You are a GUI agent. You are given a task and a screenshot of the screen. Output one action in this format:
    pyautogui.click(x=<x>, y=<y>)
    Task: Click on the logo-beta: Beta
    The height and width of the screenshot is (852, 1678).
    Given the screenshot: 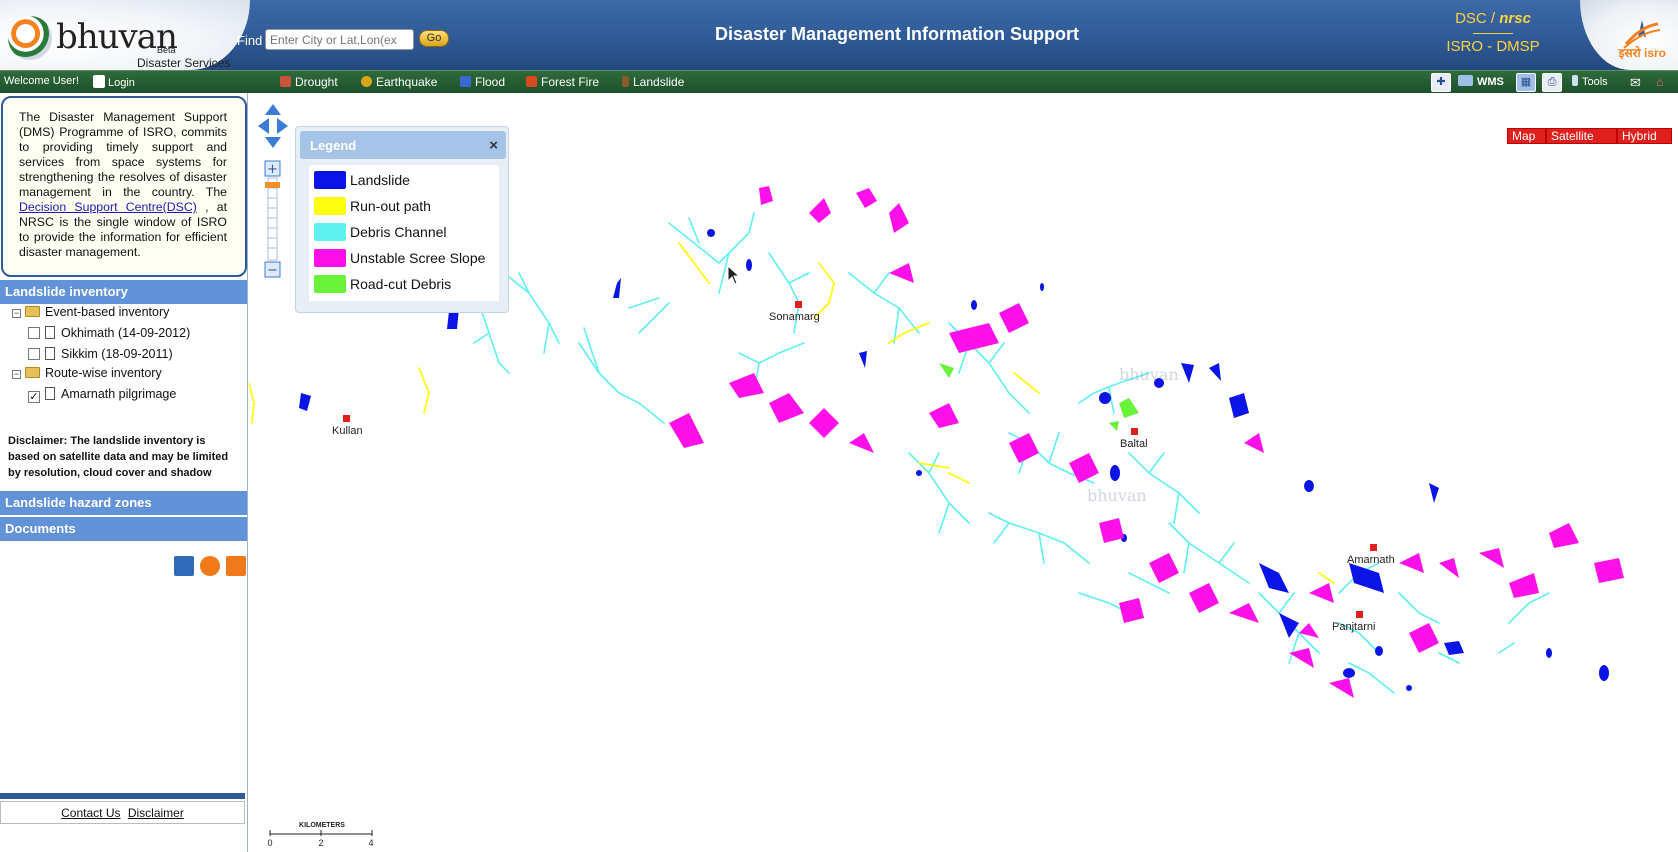 What is the action you would take?
    pyautogui.click(x=166, y=50)
    